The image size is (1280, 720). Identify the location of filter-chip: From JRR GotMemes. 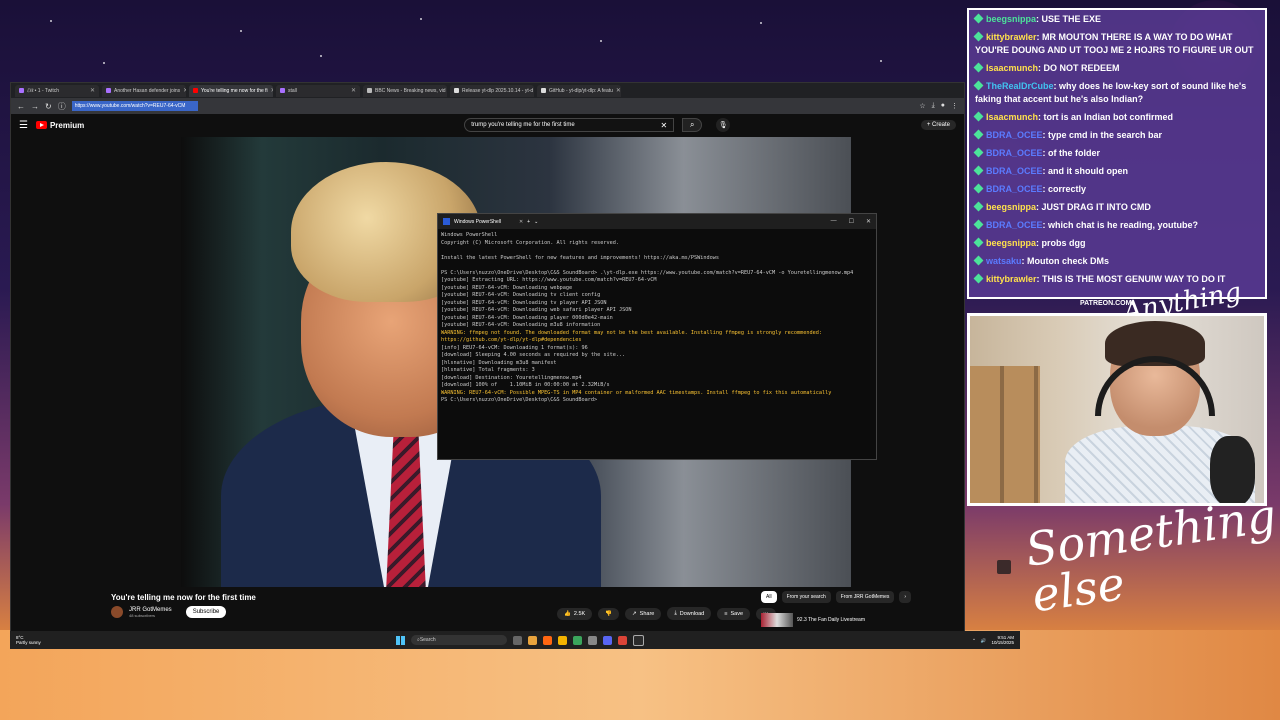
(865, 597).